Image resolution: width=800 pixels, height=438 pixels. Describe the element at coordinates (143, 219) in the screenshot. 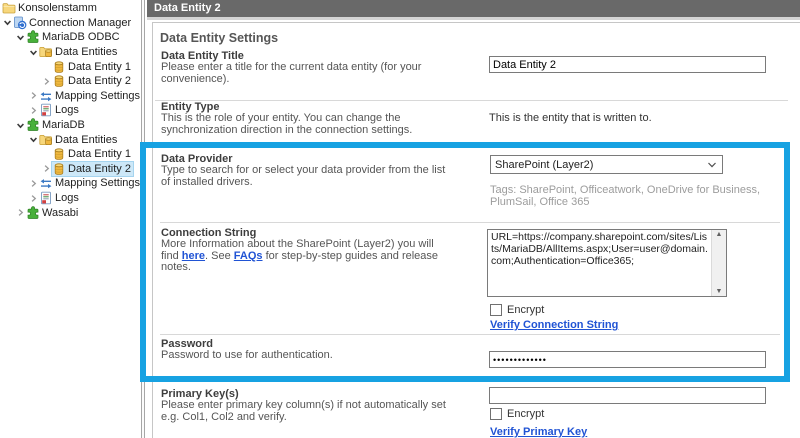

I see `tree-panel-divider` at that location.